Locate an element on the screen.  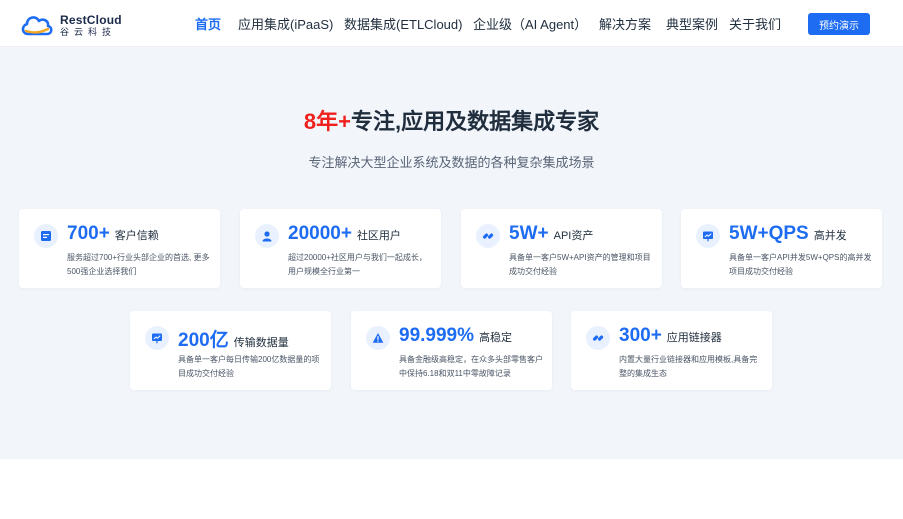
nav-item-cases: 典型案例 is located at coordinates (697, 23).